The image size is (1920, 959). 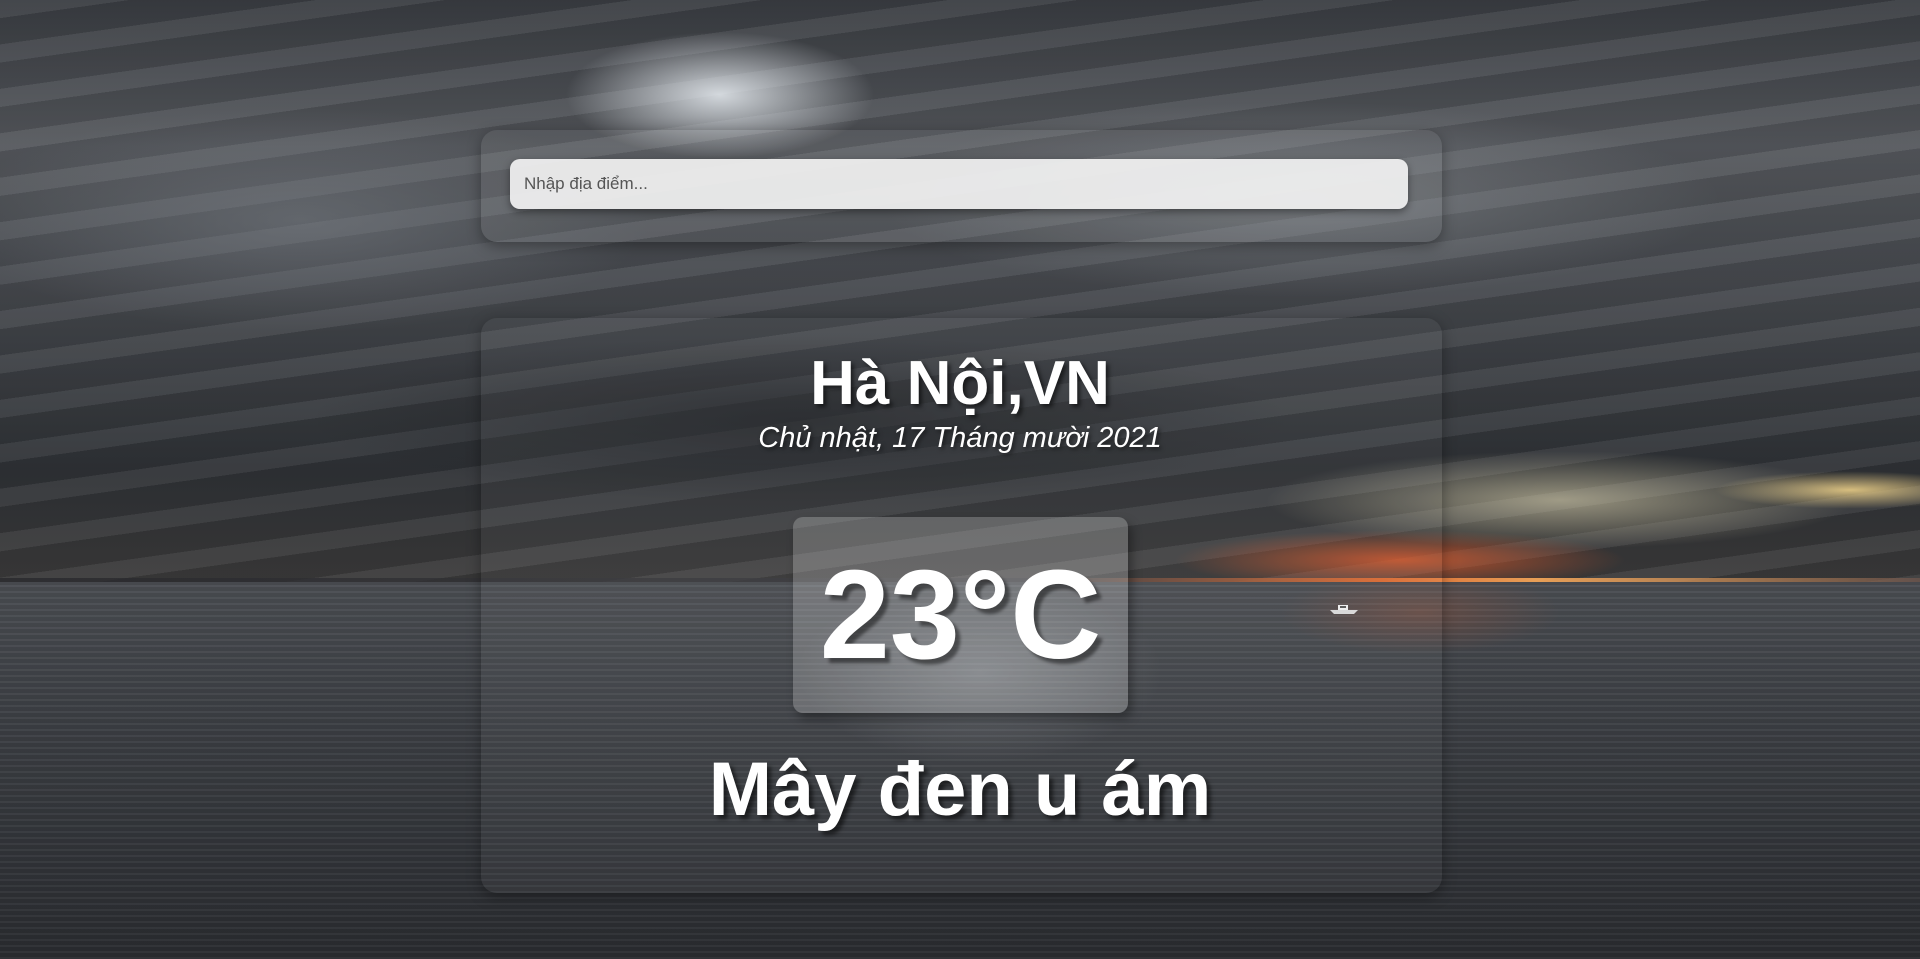 I want to click on weather-description: Mây đen u ám, so click(x=960, y=789).